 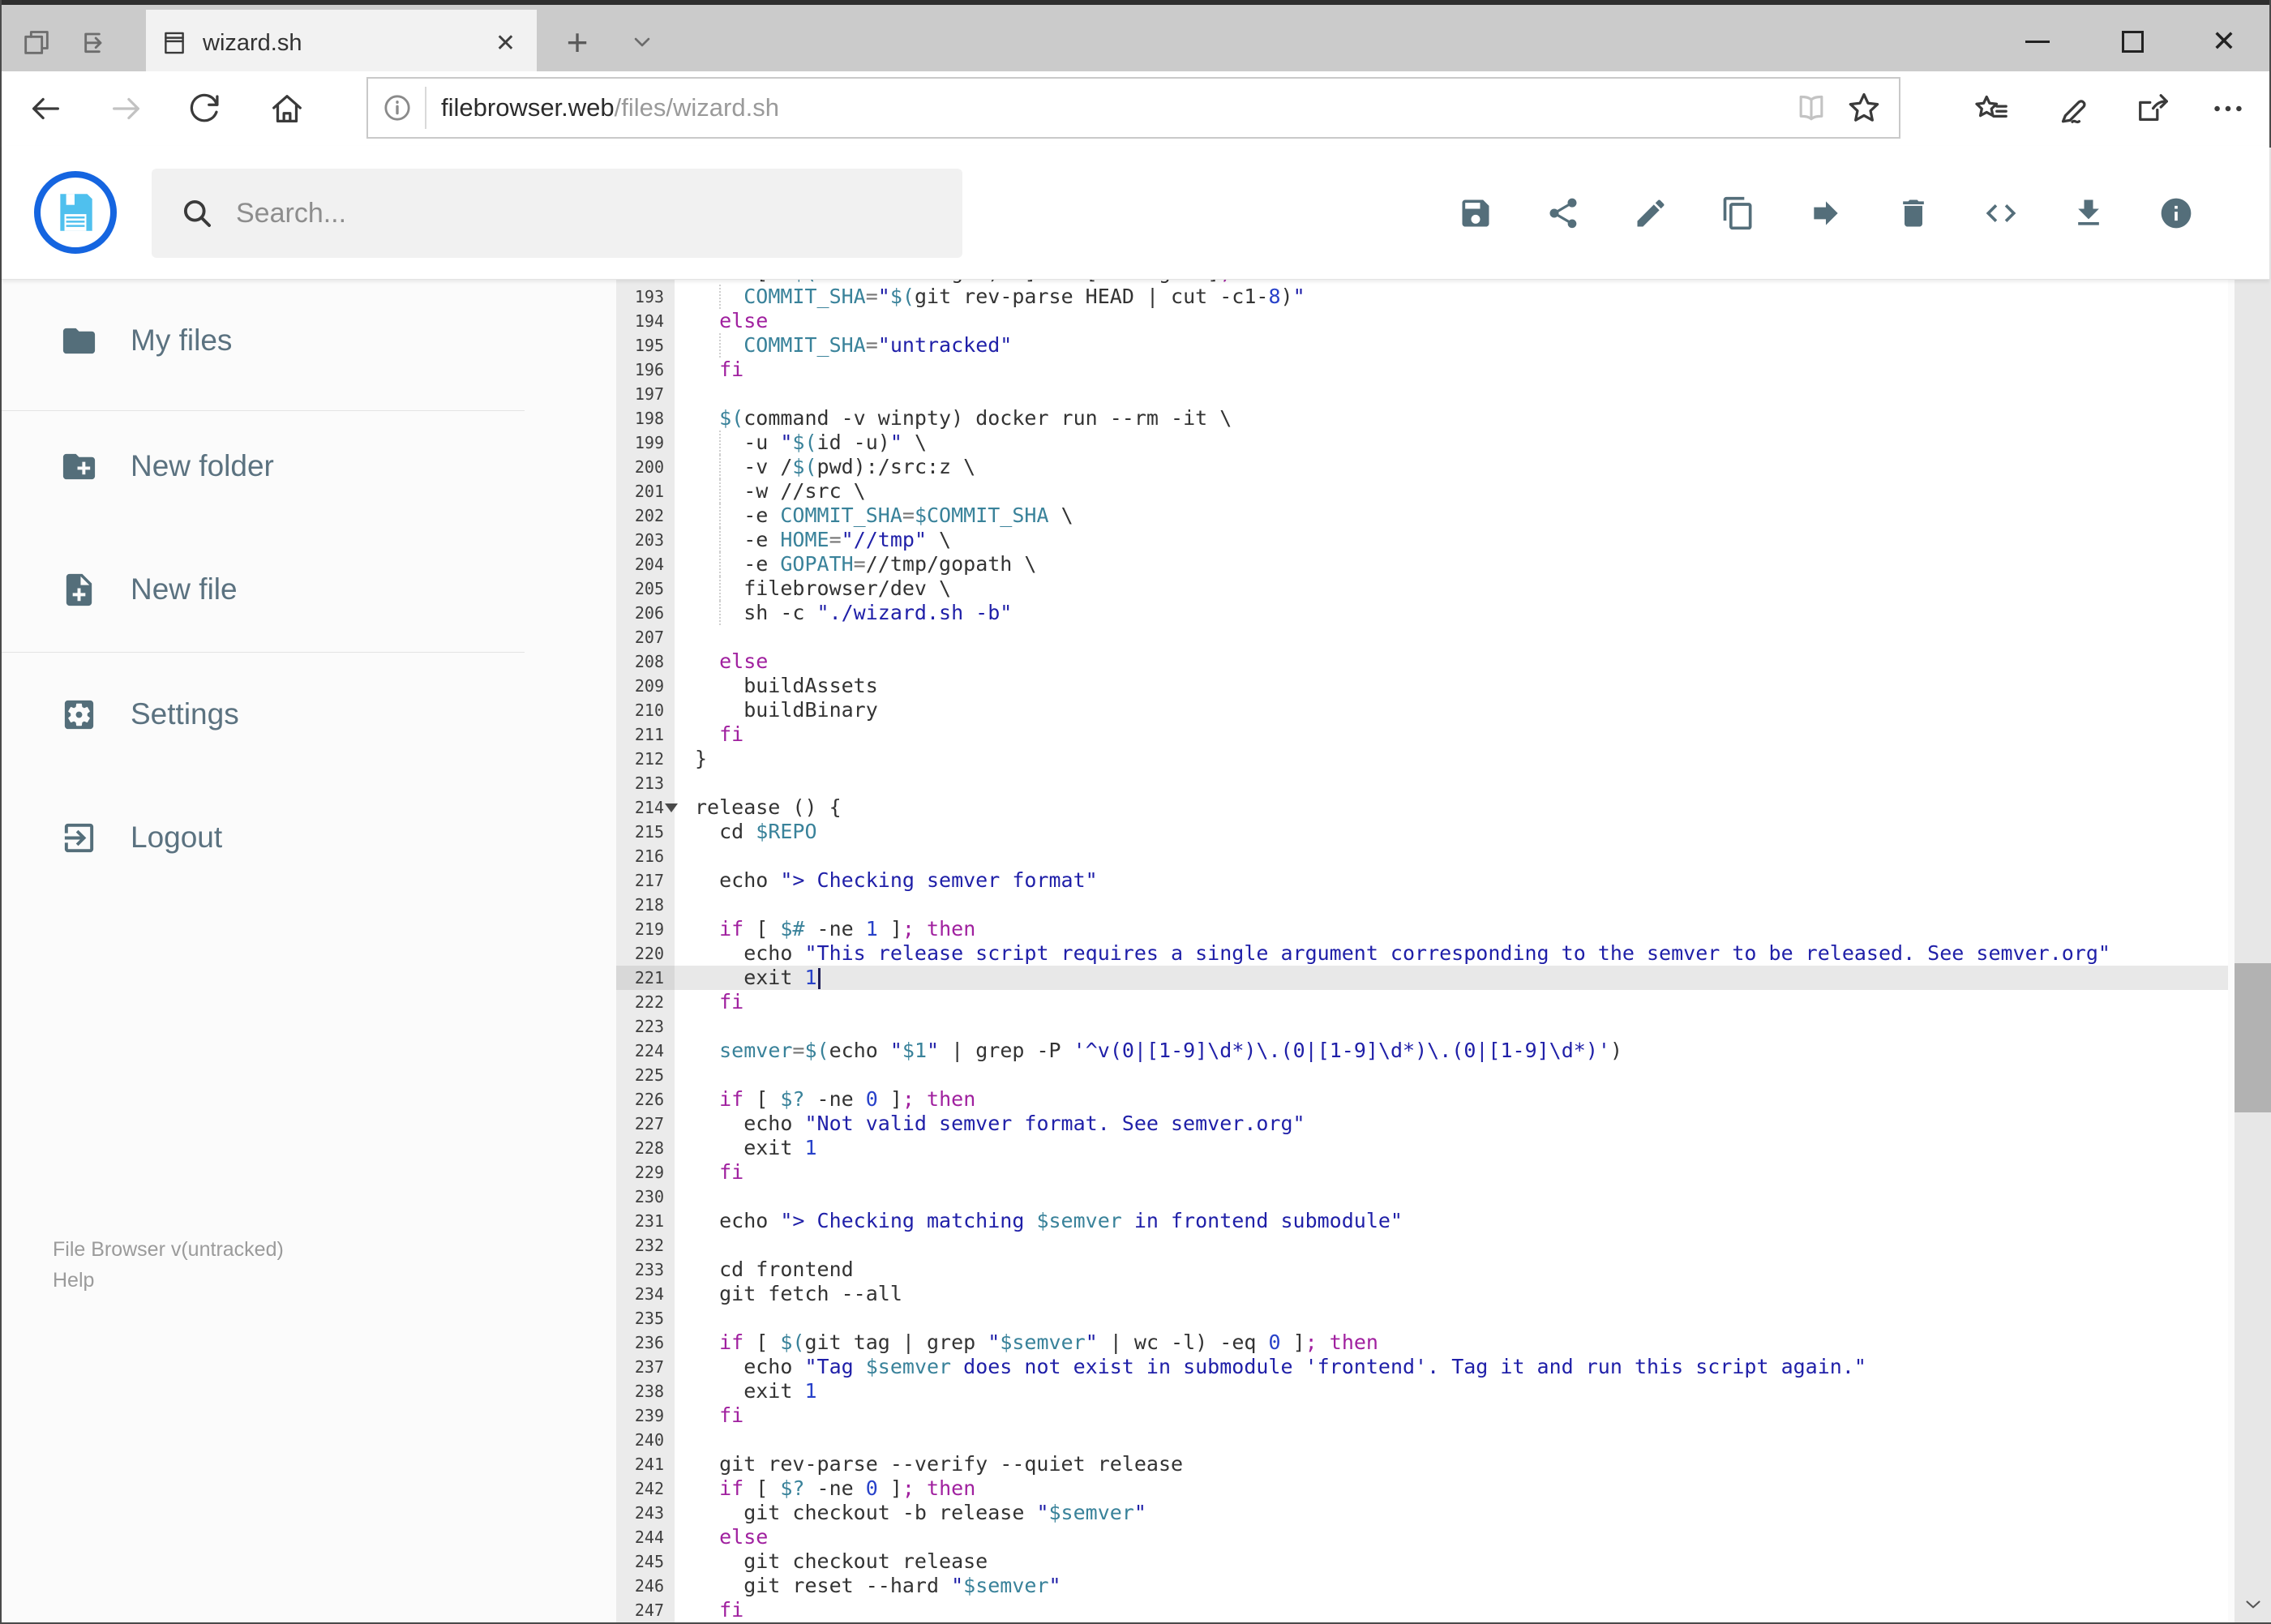 I want to click on code-line-226: 226 if [ $? -ne 0 ]; then, so click(x=1422, y=1099).